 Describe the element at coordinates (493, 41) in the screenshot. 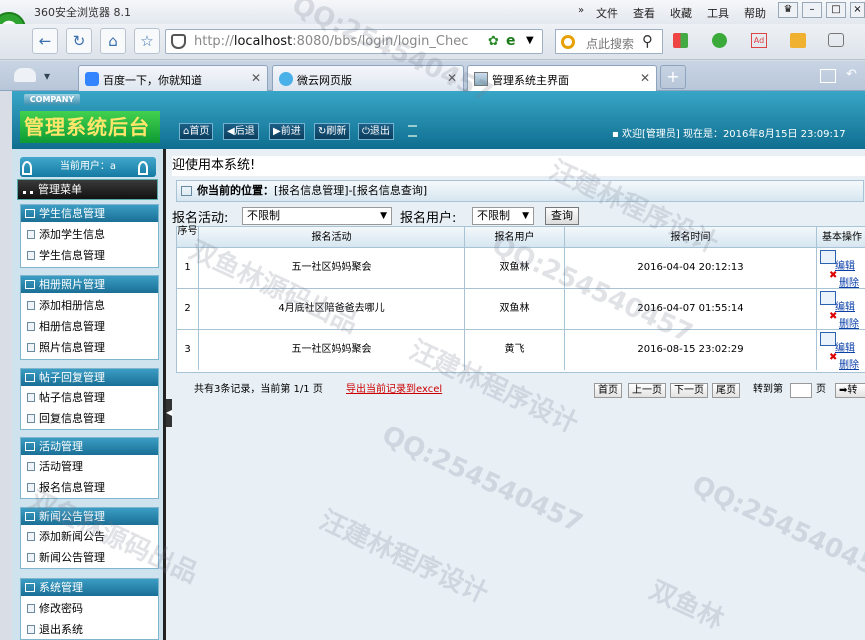

I see `compat-mode-icon: ✿` at that location.